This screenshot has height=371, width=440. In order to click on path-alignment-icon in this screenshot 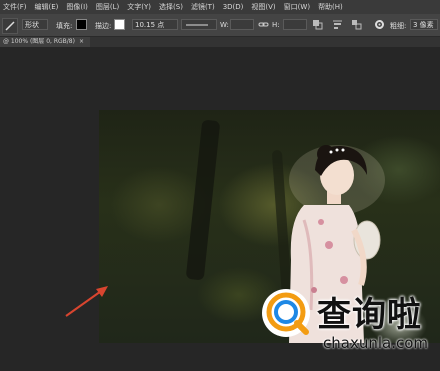, I will do `click(337, 24)`.